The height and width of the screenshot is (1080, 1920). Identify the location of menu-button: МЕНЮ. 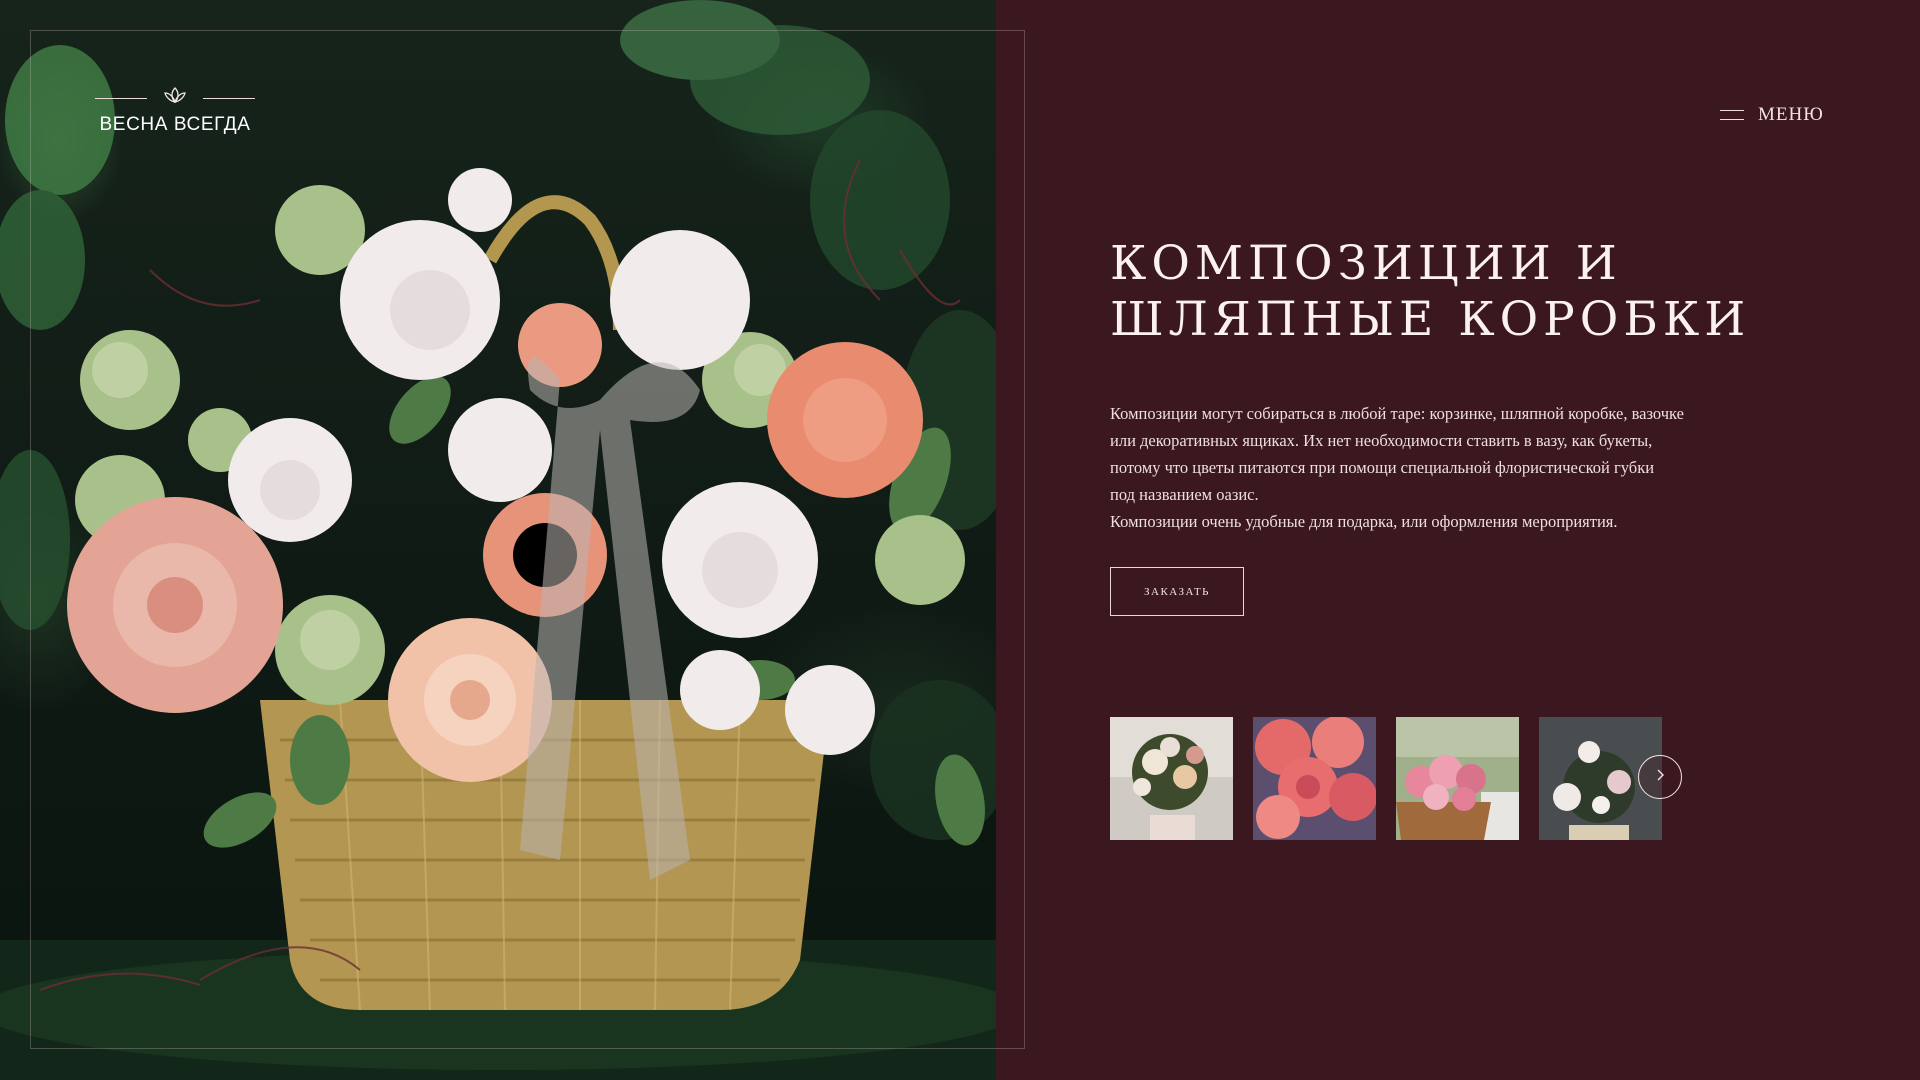
(1772, 115).